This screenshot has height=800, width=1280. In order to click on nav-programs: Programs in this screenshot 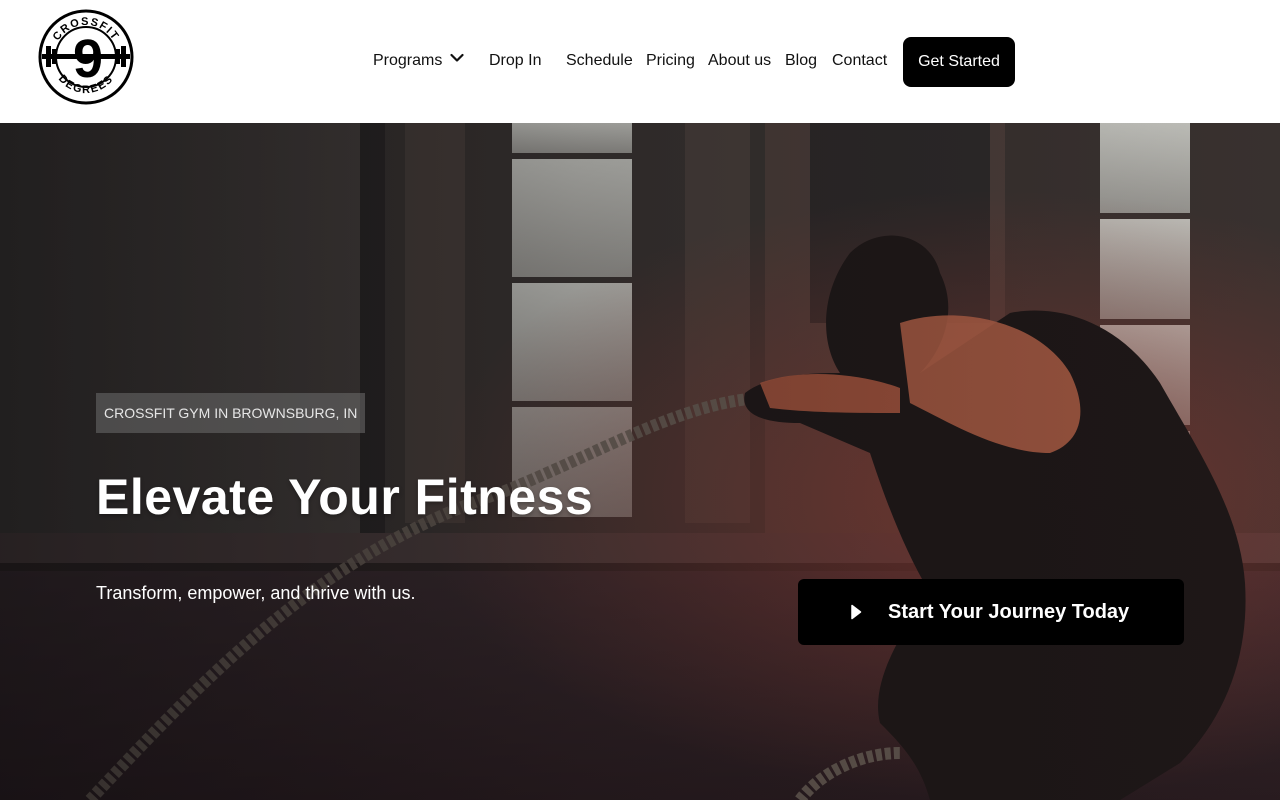, I will do `click(418, 61)`.